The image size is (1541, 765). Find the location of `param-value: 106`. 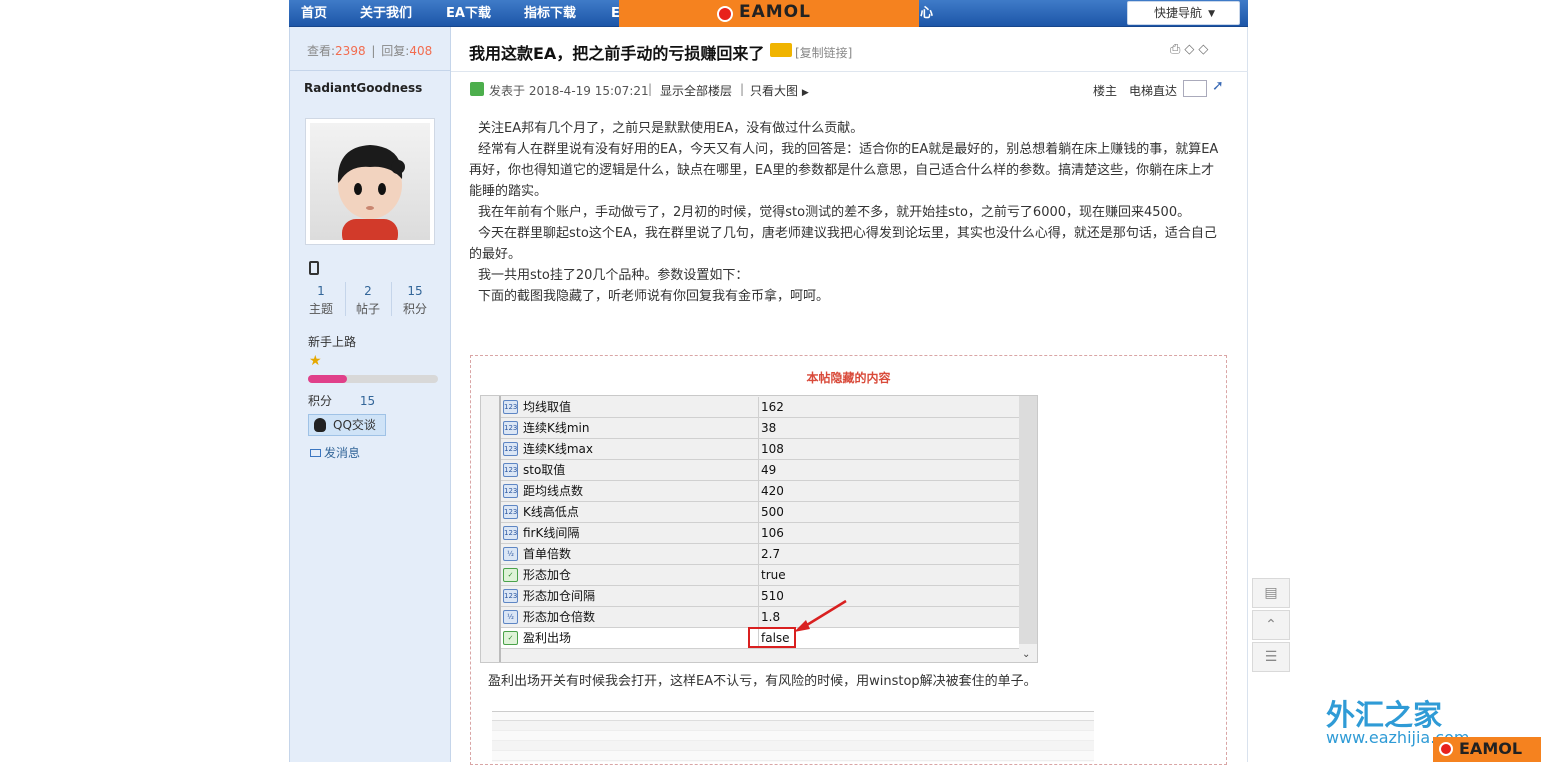

param-value: 106 is located at coordinates (772, 533).